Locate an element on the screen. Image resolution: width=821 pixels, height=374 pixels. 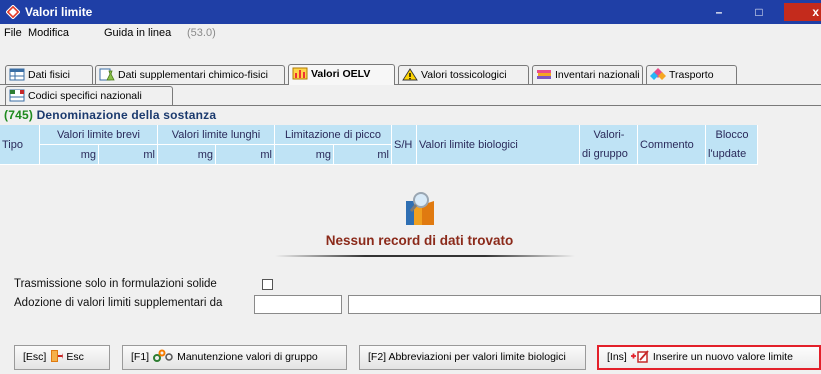
close-button: x is located at coordinates (802, 12).